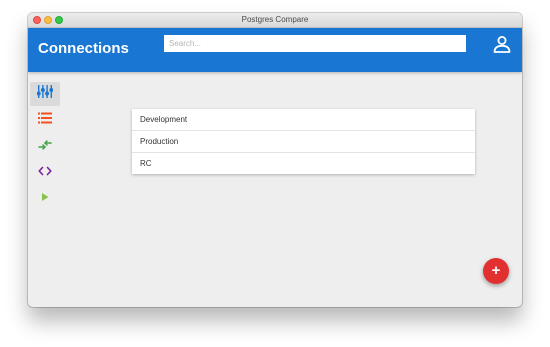 Image resolution: width=550 pixels, height=347 pixels. I want to click on add-connection-button: +, so click(496, 271).